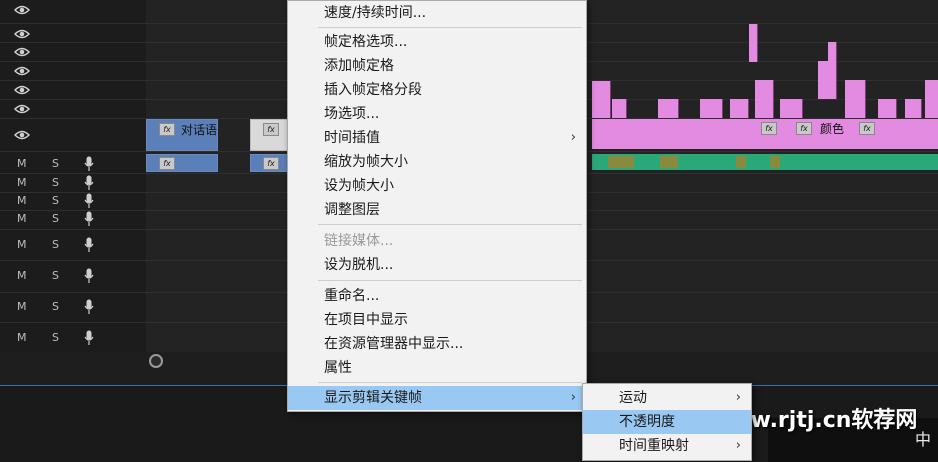  I want to click on menu-item-insert-frame-hold-segment: 插入帧定格分段, so click(437, 90).